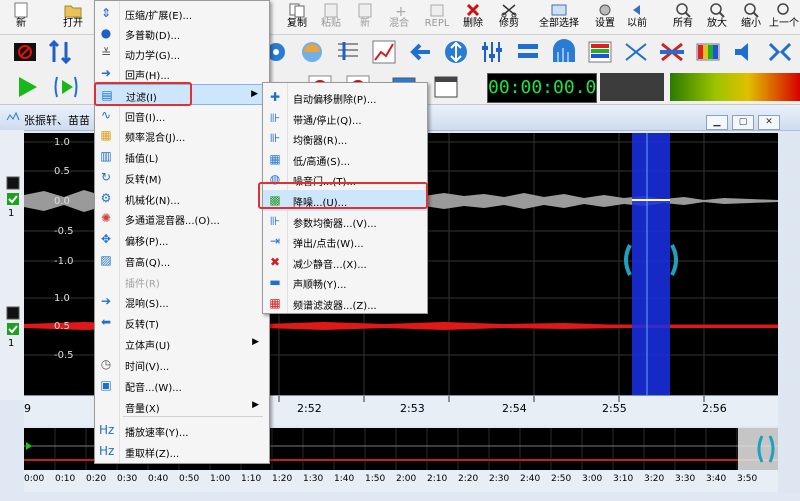 Image resolution: width=800 pixels, height=501 pixels. What do you see at coordinates (182, 322) in the screenshot?
I see `menu-item-reverse: ⬅ 反转(T)` at bounding box center [182, 322].